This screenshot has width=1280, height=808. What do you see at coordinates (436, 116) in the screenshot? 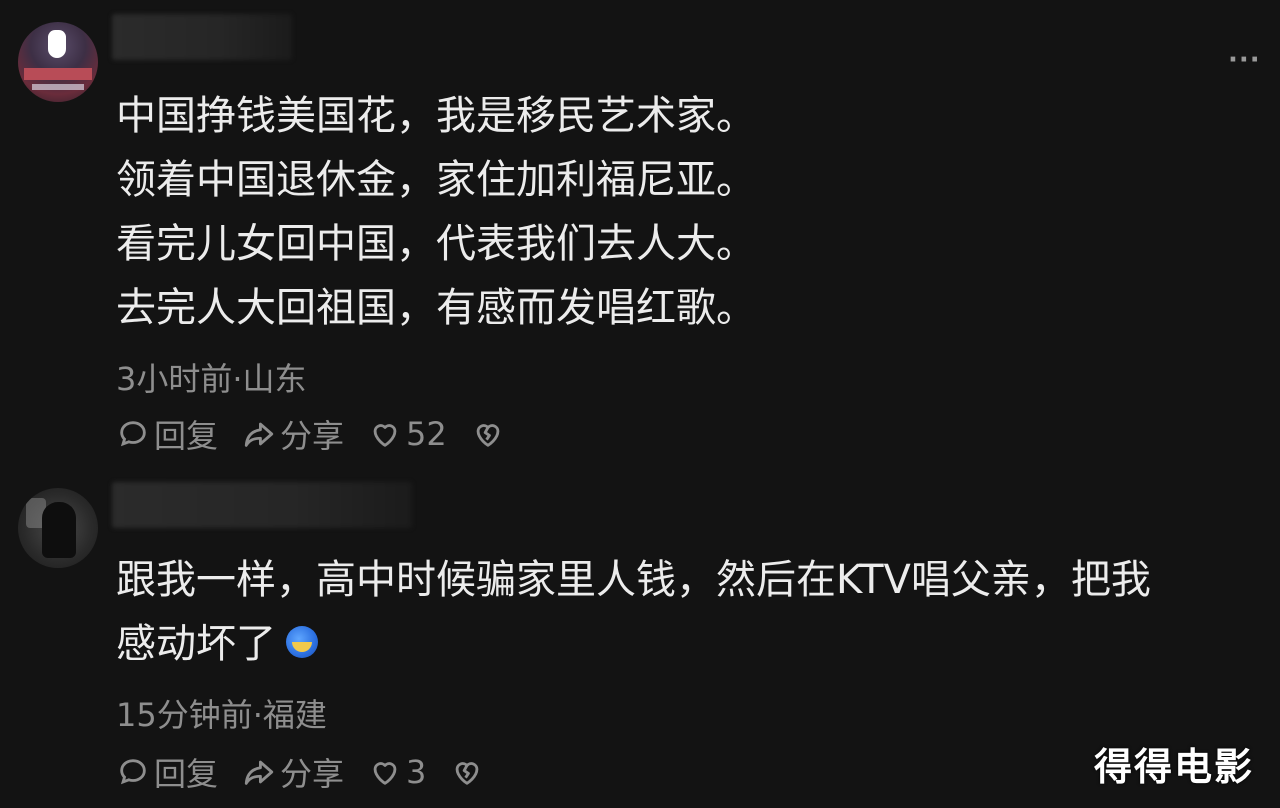
I see `comment-text-line: 中国挣钱美国花，我是移民艺术家。` at bounding box center [436, 116].